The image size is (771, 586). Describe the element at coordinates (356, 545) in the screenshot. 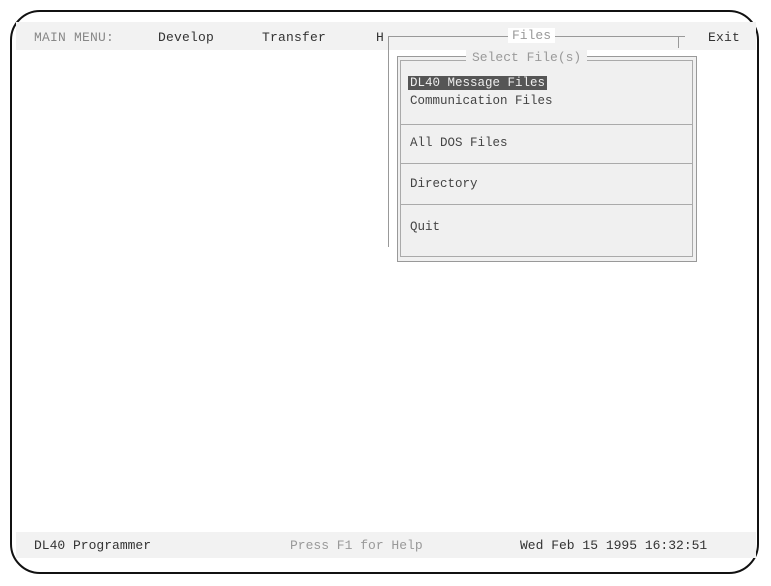

I see `status-help-hint: Press F1 for Help` at that location.